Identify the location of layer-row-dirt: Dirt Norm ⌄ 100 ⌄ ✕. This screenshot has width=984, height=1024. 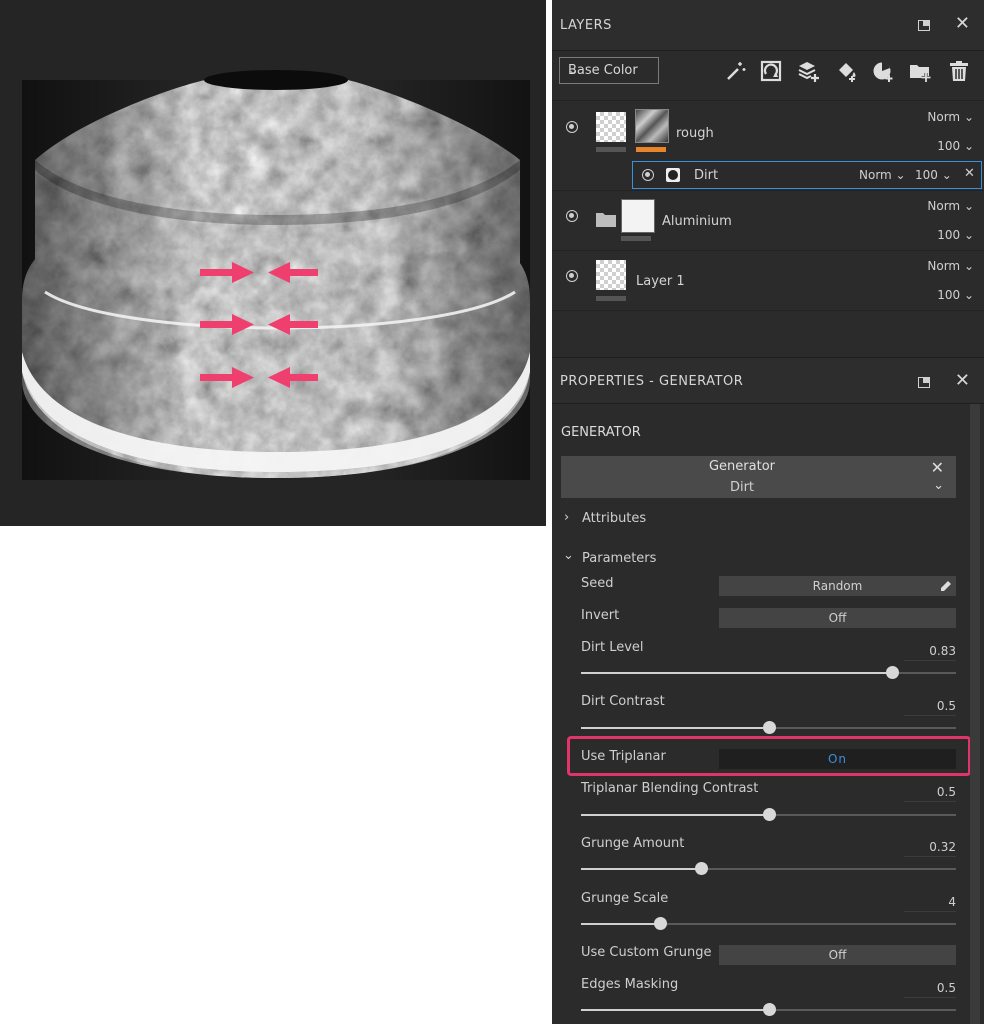
(807, 175).